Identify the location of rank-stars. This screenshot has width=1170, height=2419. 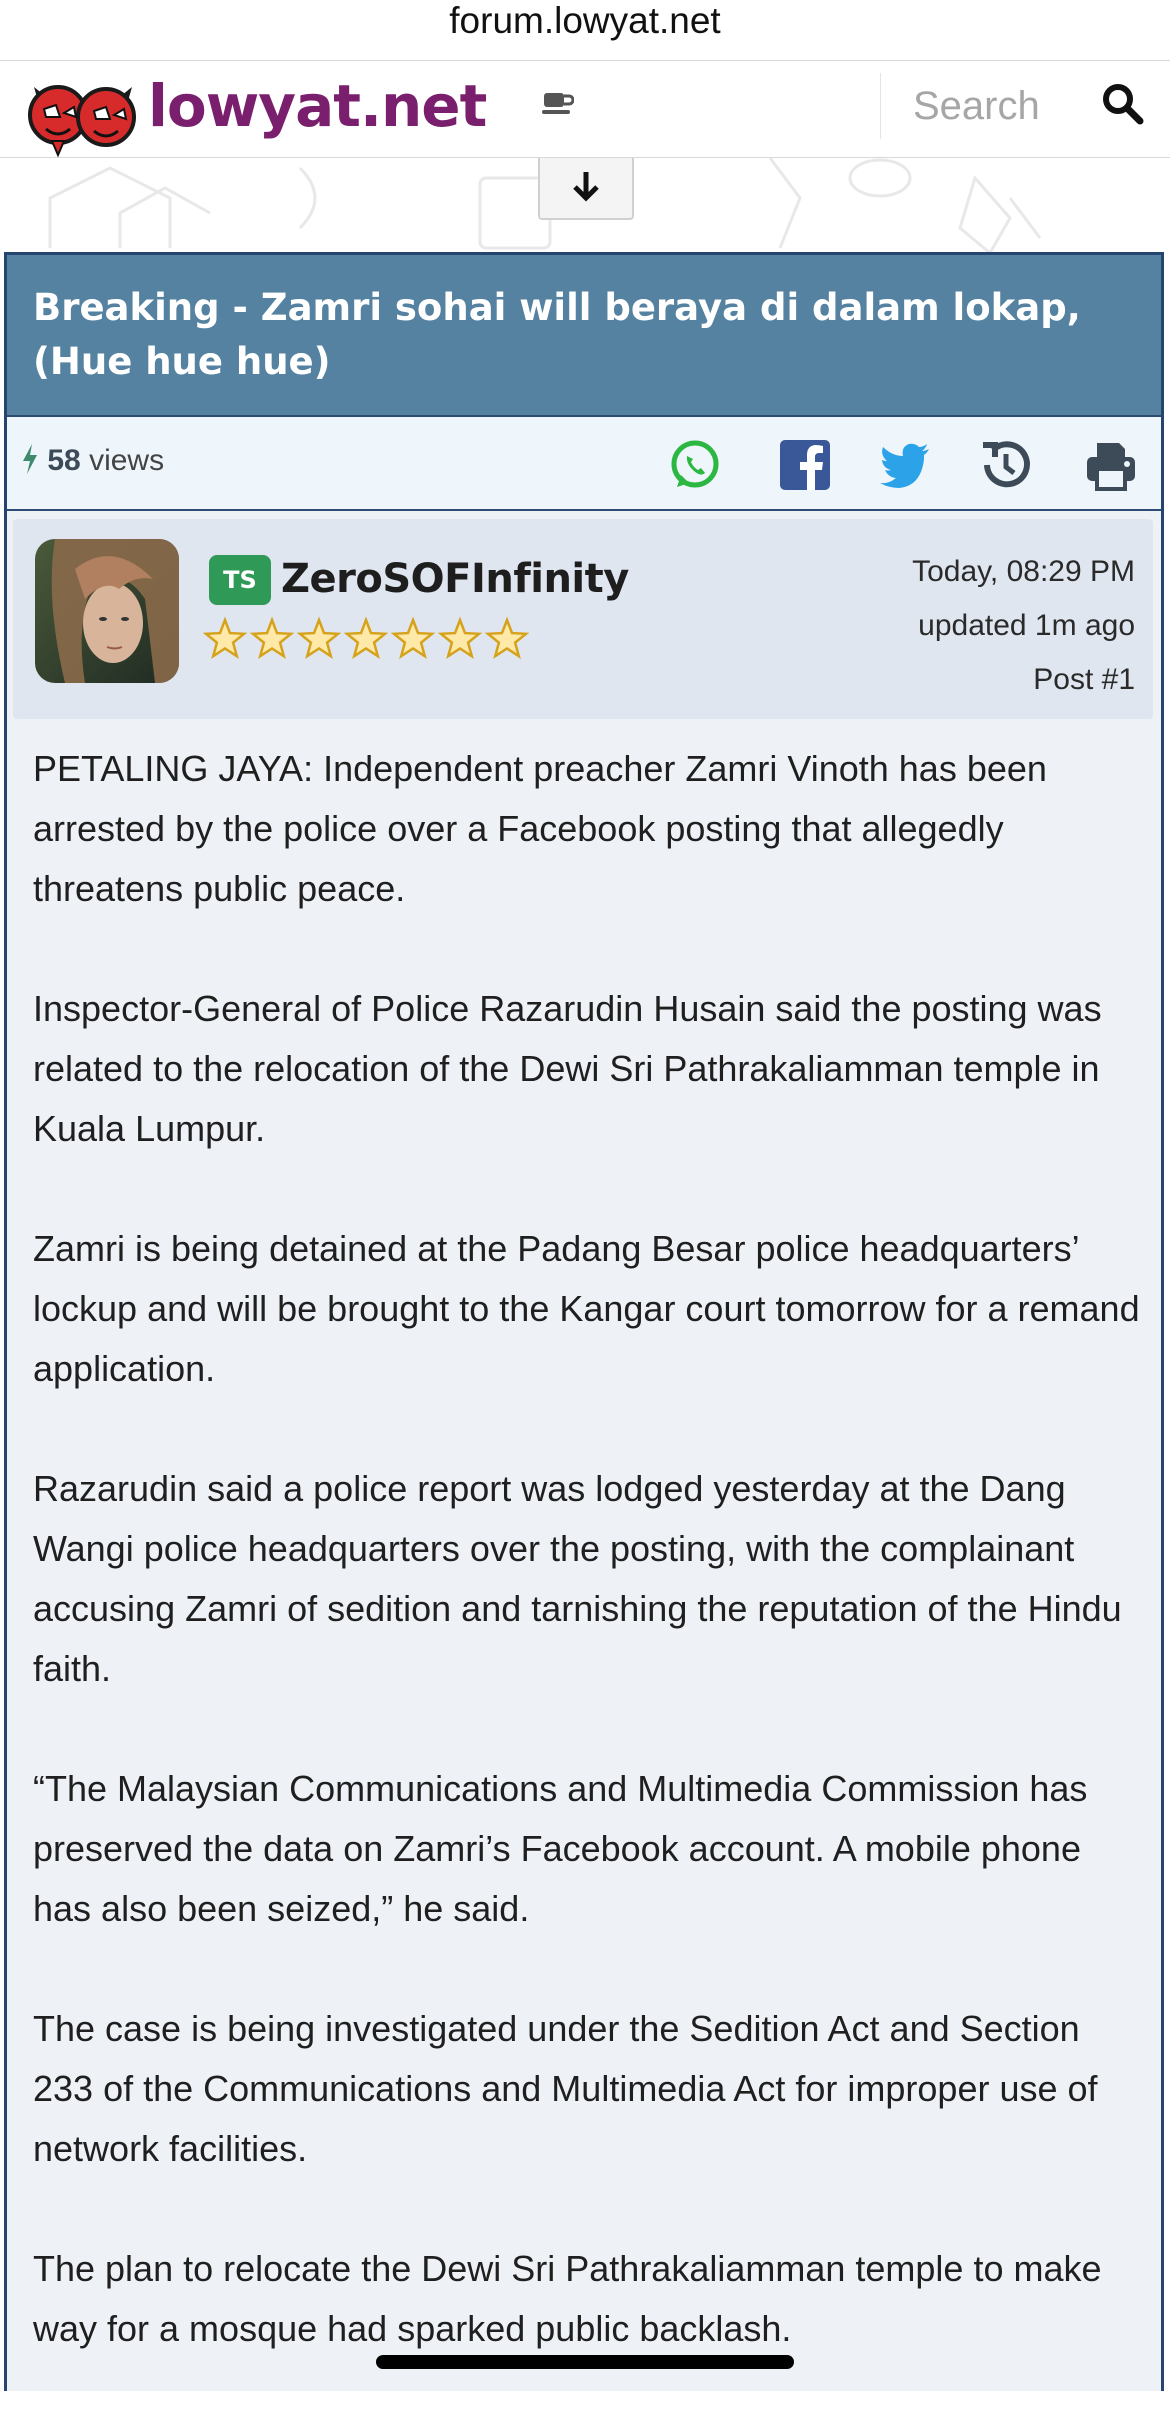
(372, 640).